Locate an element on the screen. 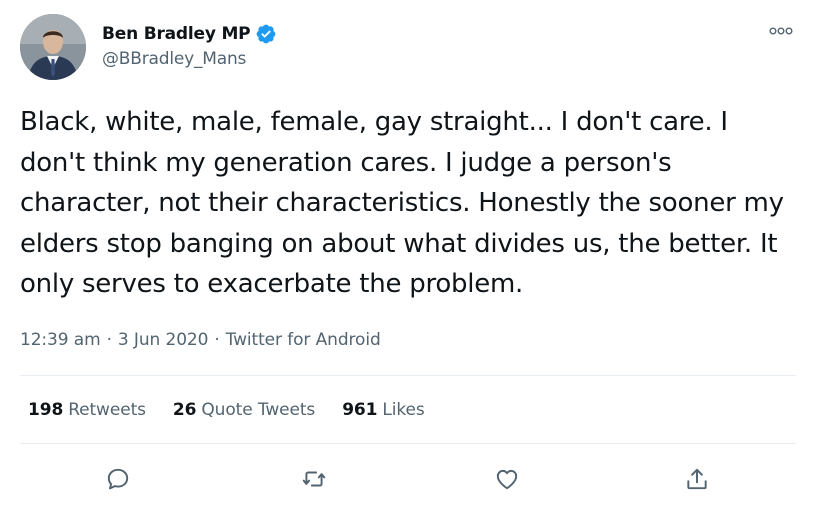  author-names: Ben Bradley MP @BBradley_Mans is located at coordinates (189, 45).